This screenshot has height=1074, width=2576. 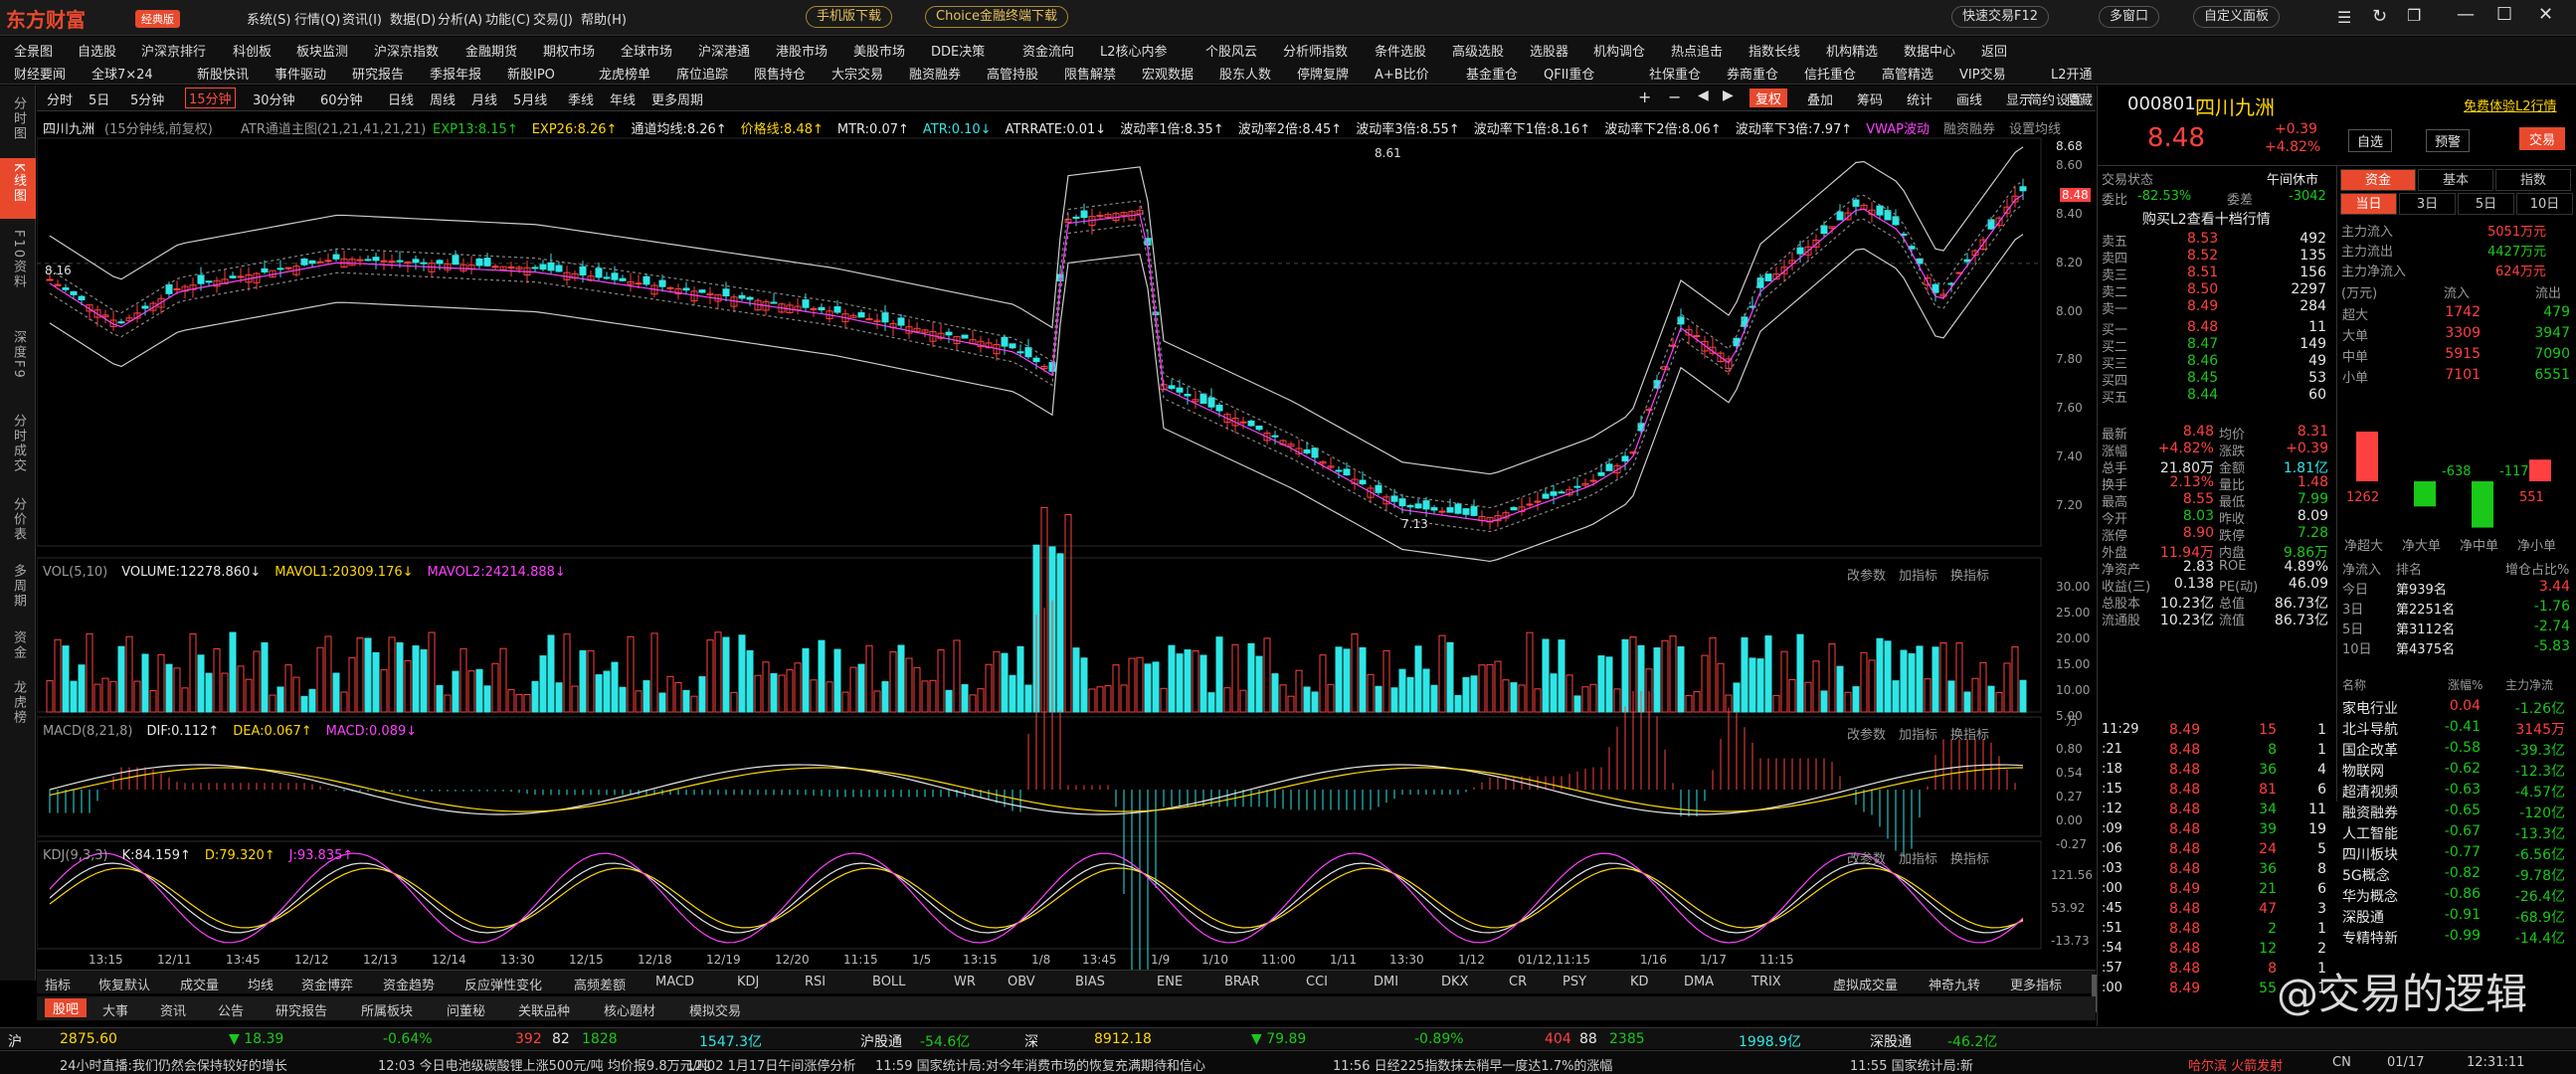 I want to click on restore-icon: ❐, so click(x=2414, y=15).